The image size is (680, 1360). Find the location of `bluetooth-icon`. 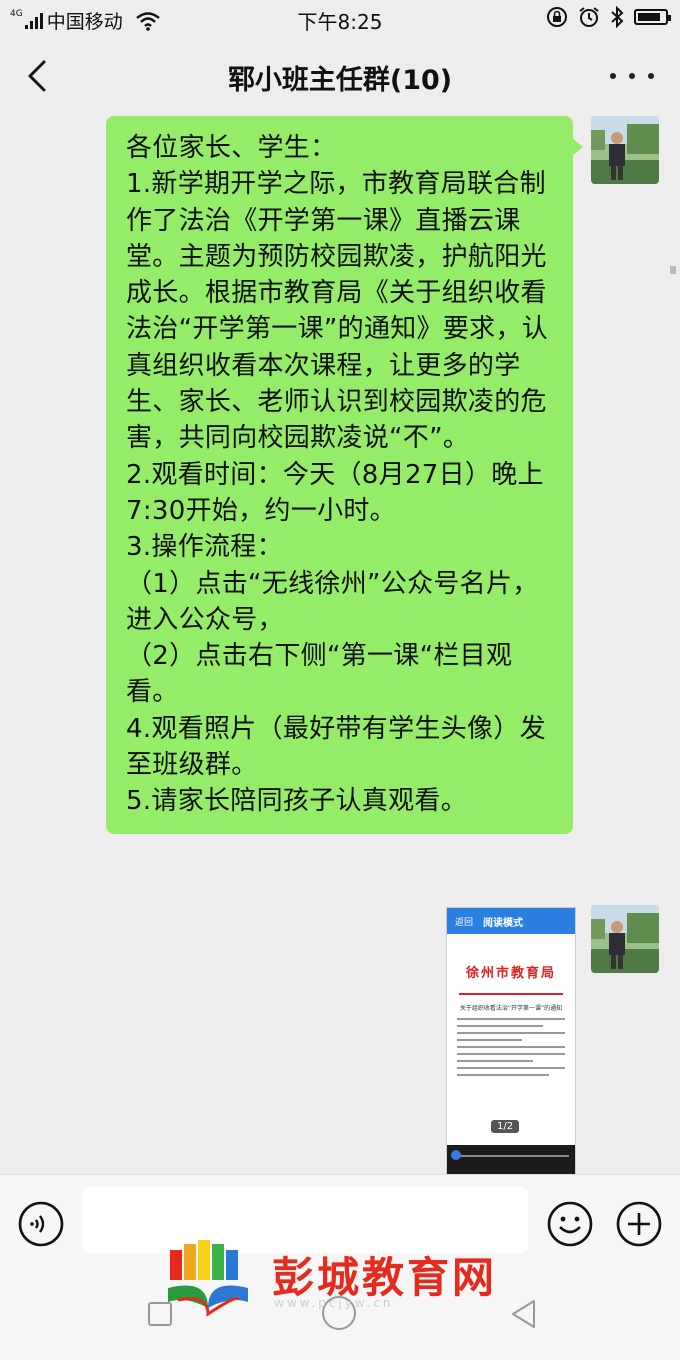

bluetooth-icon is located at coordinates (617, 17).